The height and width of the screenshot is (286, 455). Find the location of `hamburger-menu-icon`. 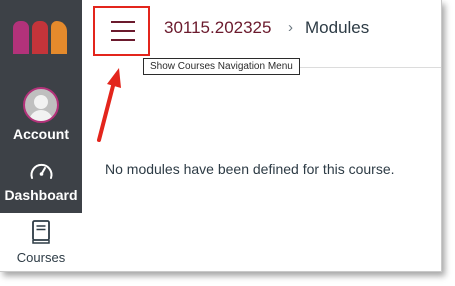

hamburger-menu-icon is located at coordinates (123, 31).